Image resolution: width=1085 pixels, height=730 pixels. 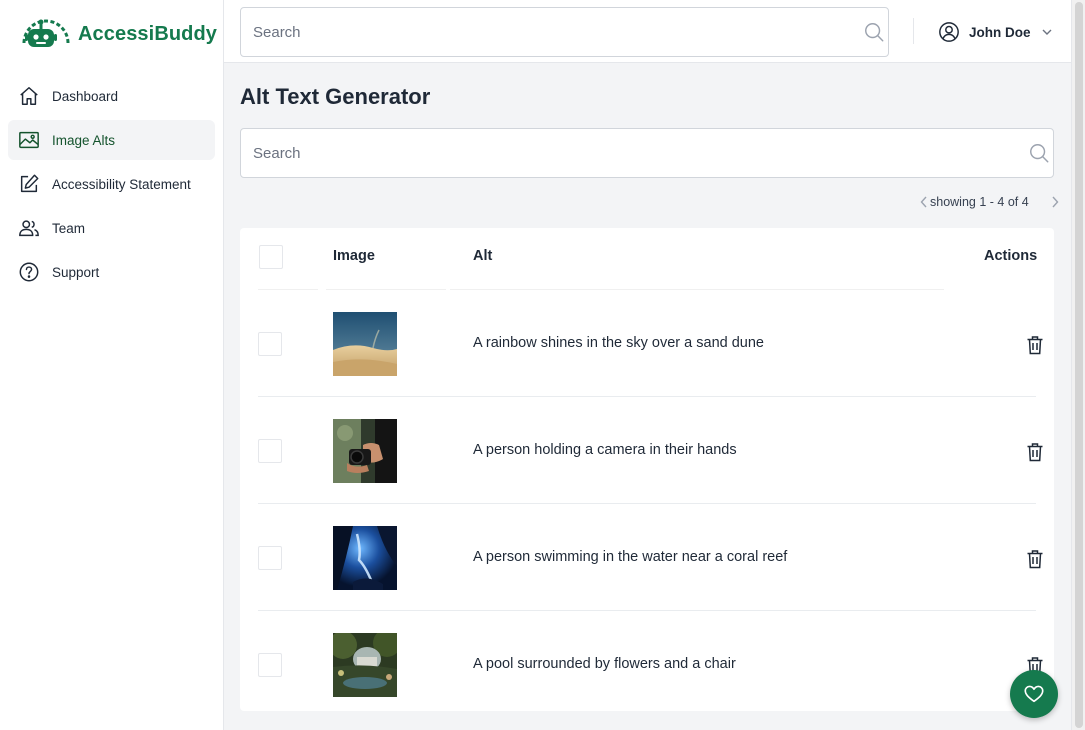 I want to click on brand-name: AccessiBuddy, so click(x=148, y=33).